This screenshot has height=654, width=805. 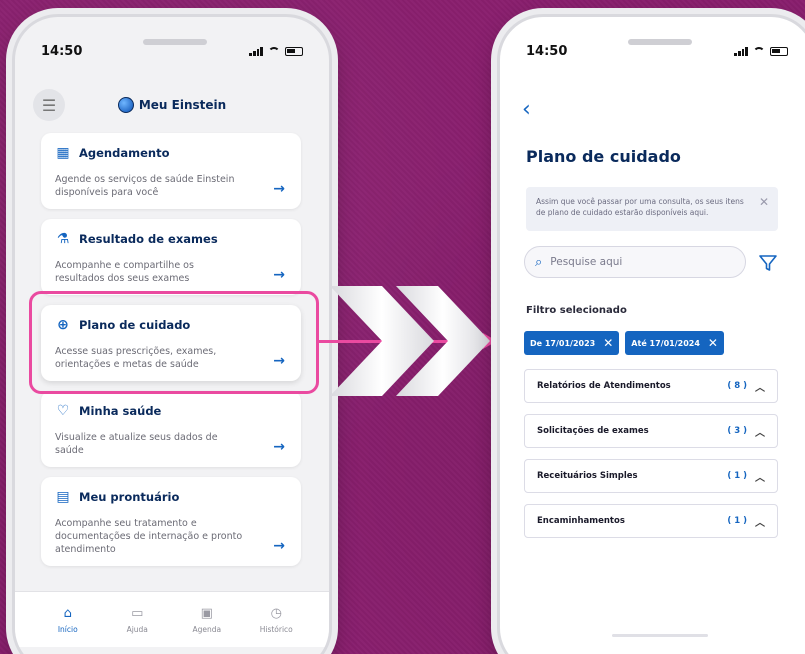 I want to click on calendar-icon: ▦, so click(x=63, y=153).